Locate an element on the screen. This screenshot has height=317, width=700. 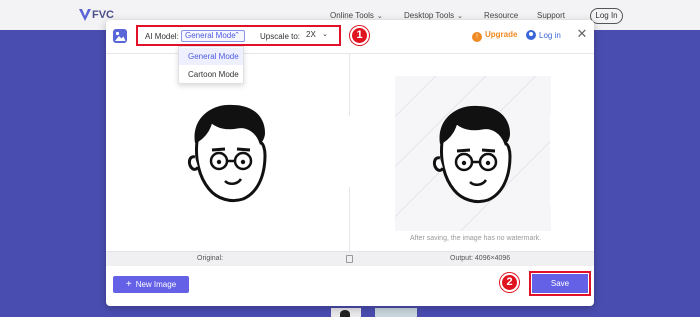
ai-model-dropdown: General Mode Cartoon Mode is located at coordinates (211, 65).